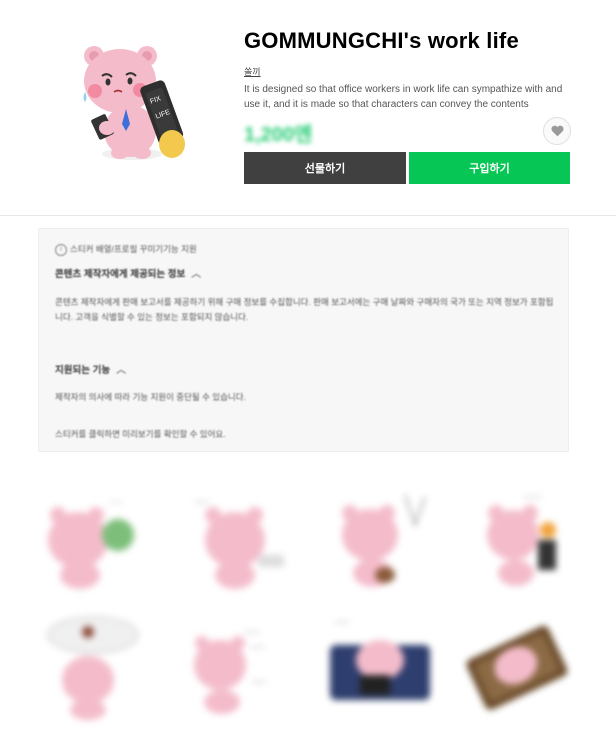 The height and width of the screenshot is (740, 616). I want to click on section-creator-info-toggle: 콘텐츠 제작자에게 제공되는 정보 ︿, so click(128, 272).